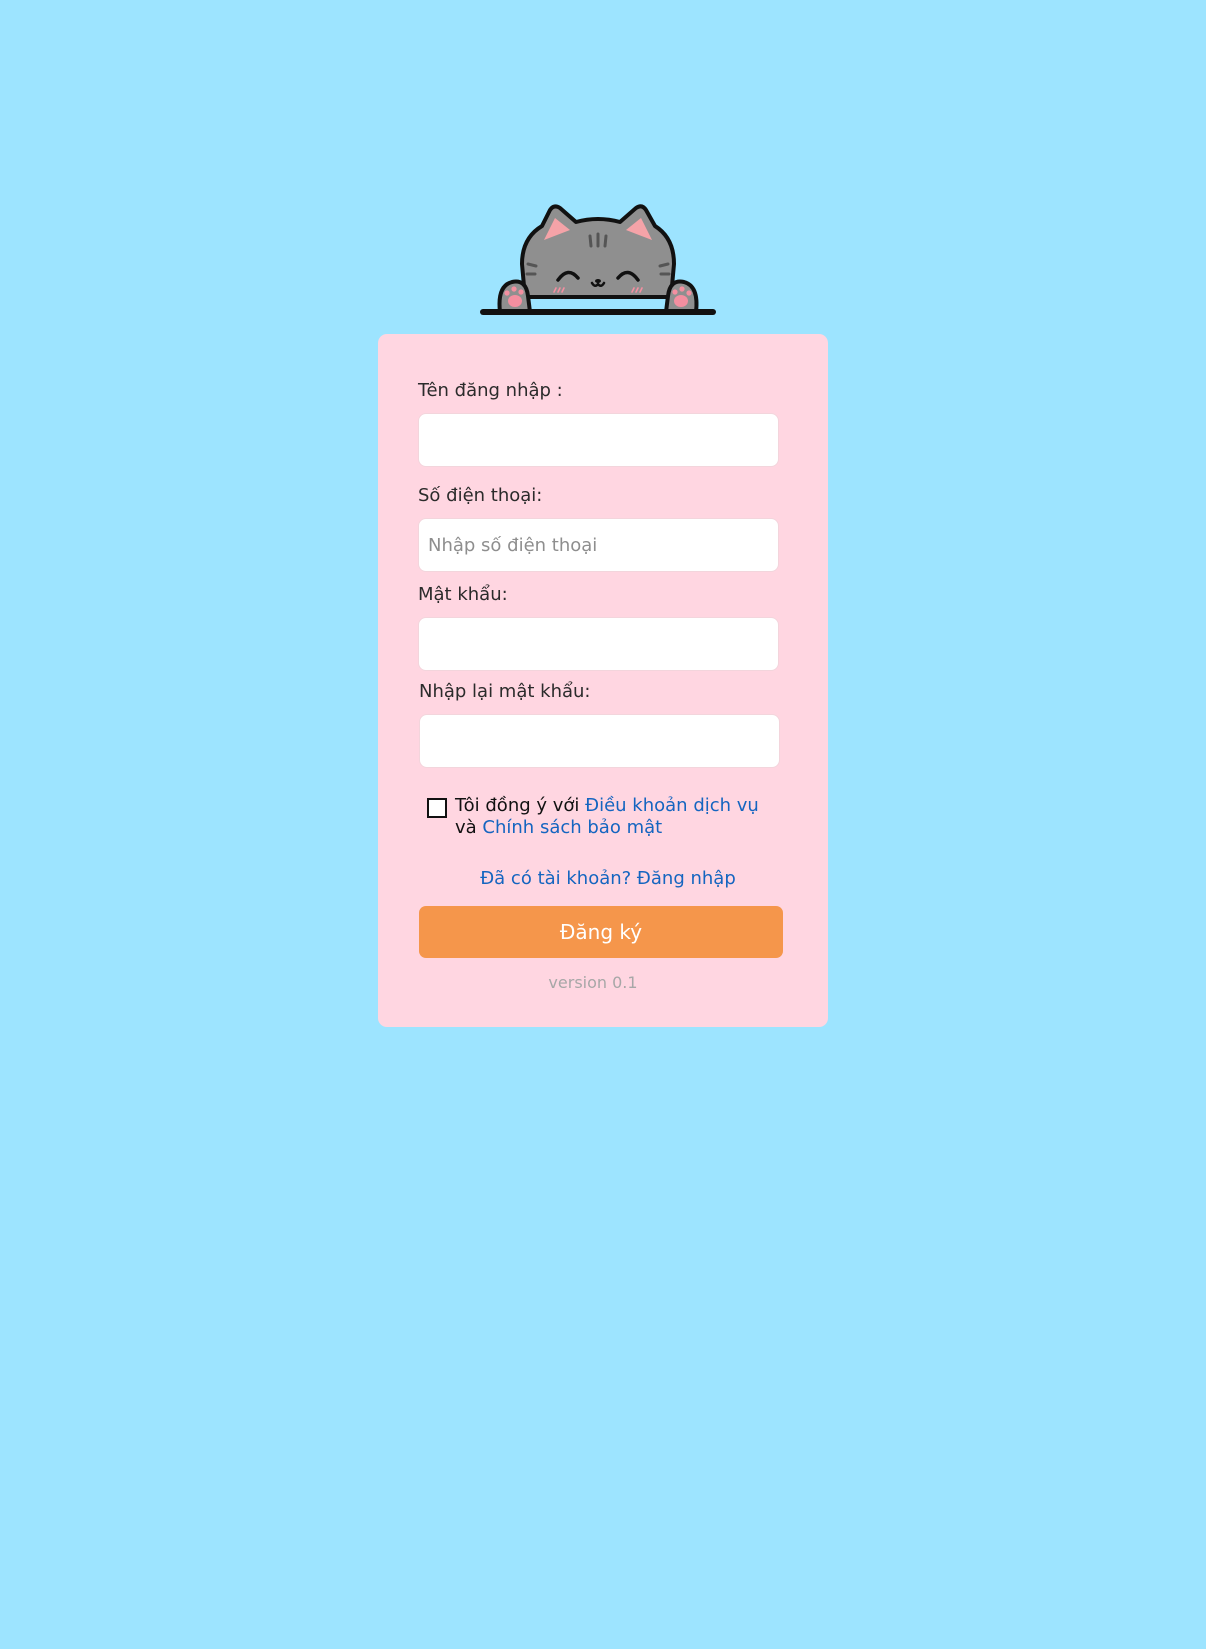 Image resolution: width=1206 pixels, height=1649 pixels. I want to click on password-label: Mật khẩu:, so click(463, 594).